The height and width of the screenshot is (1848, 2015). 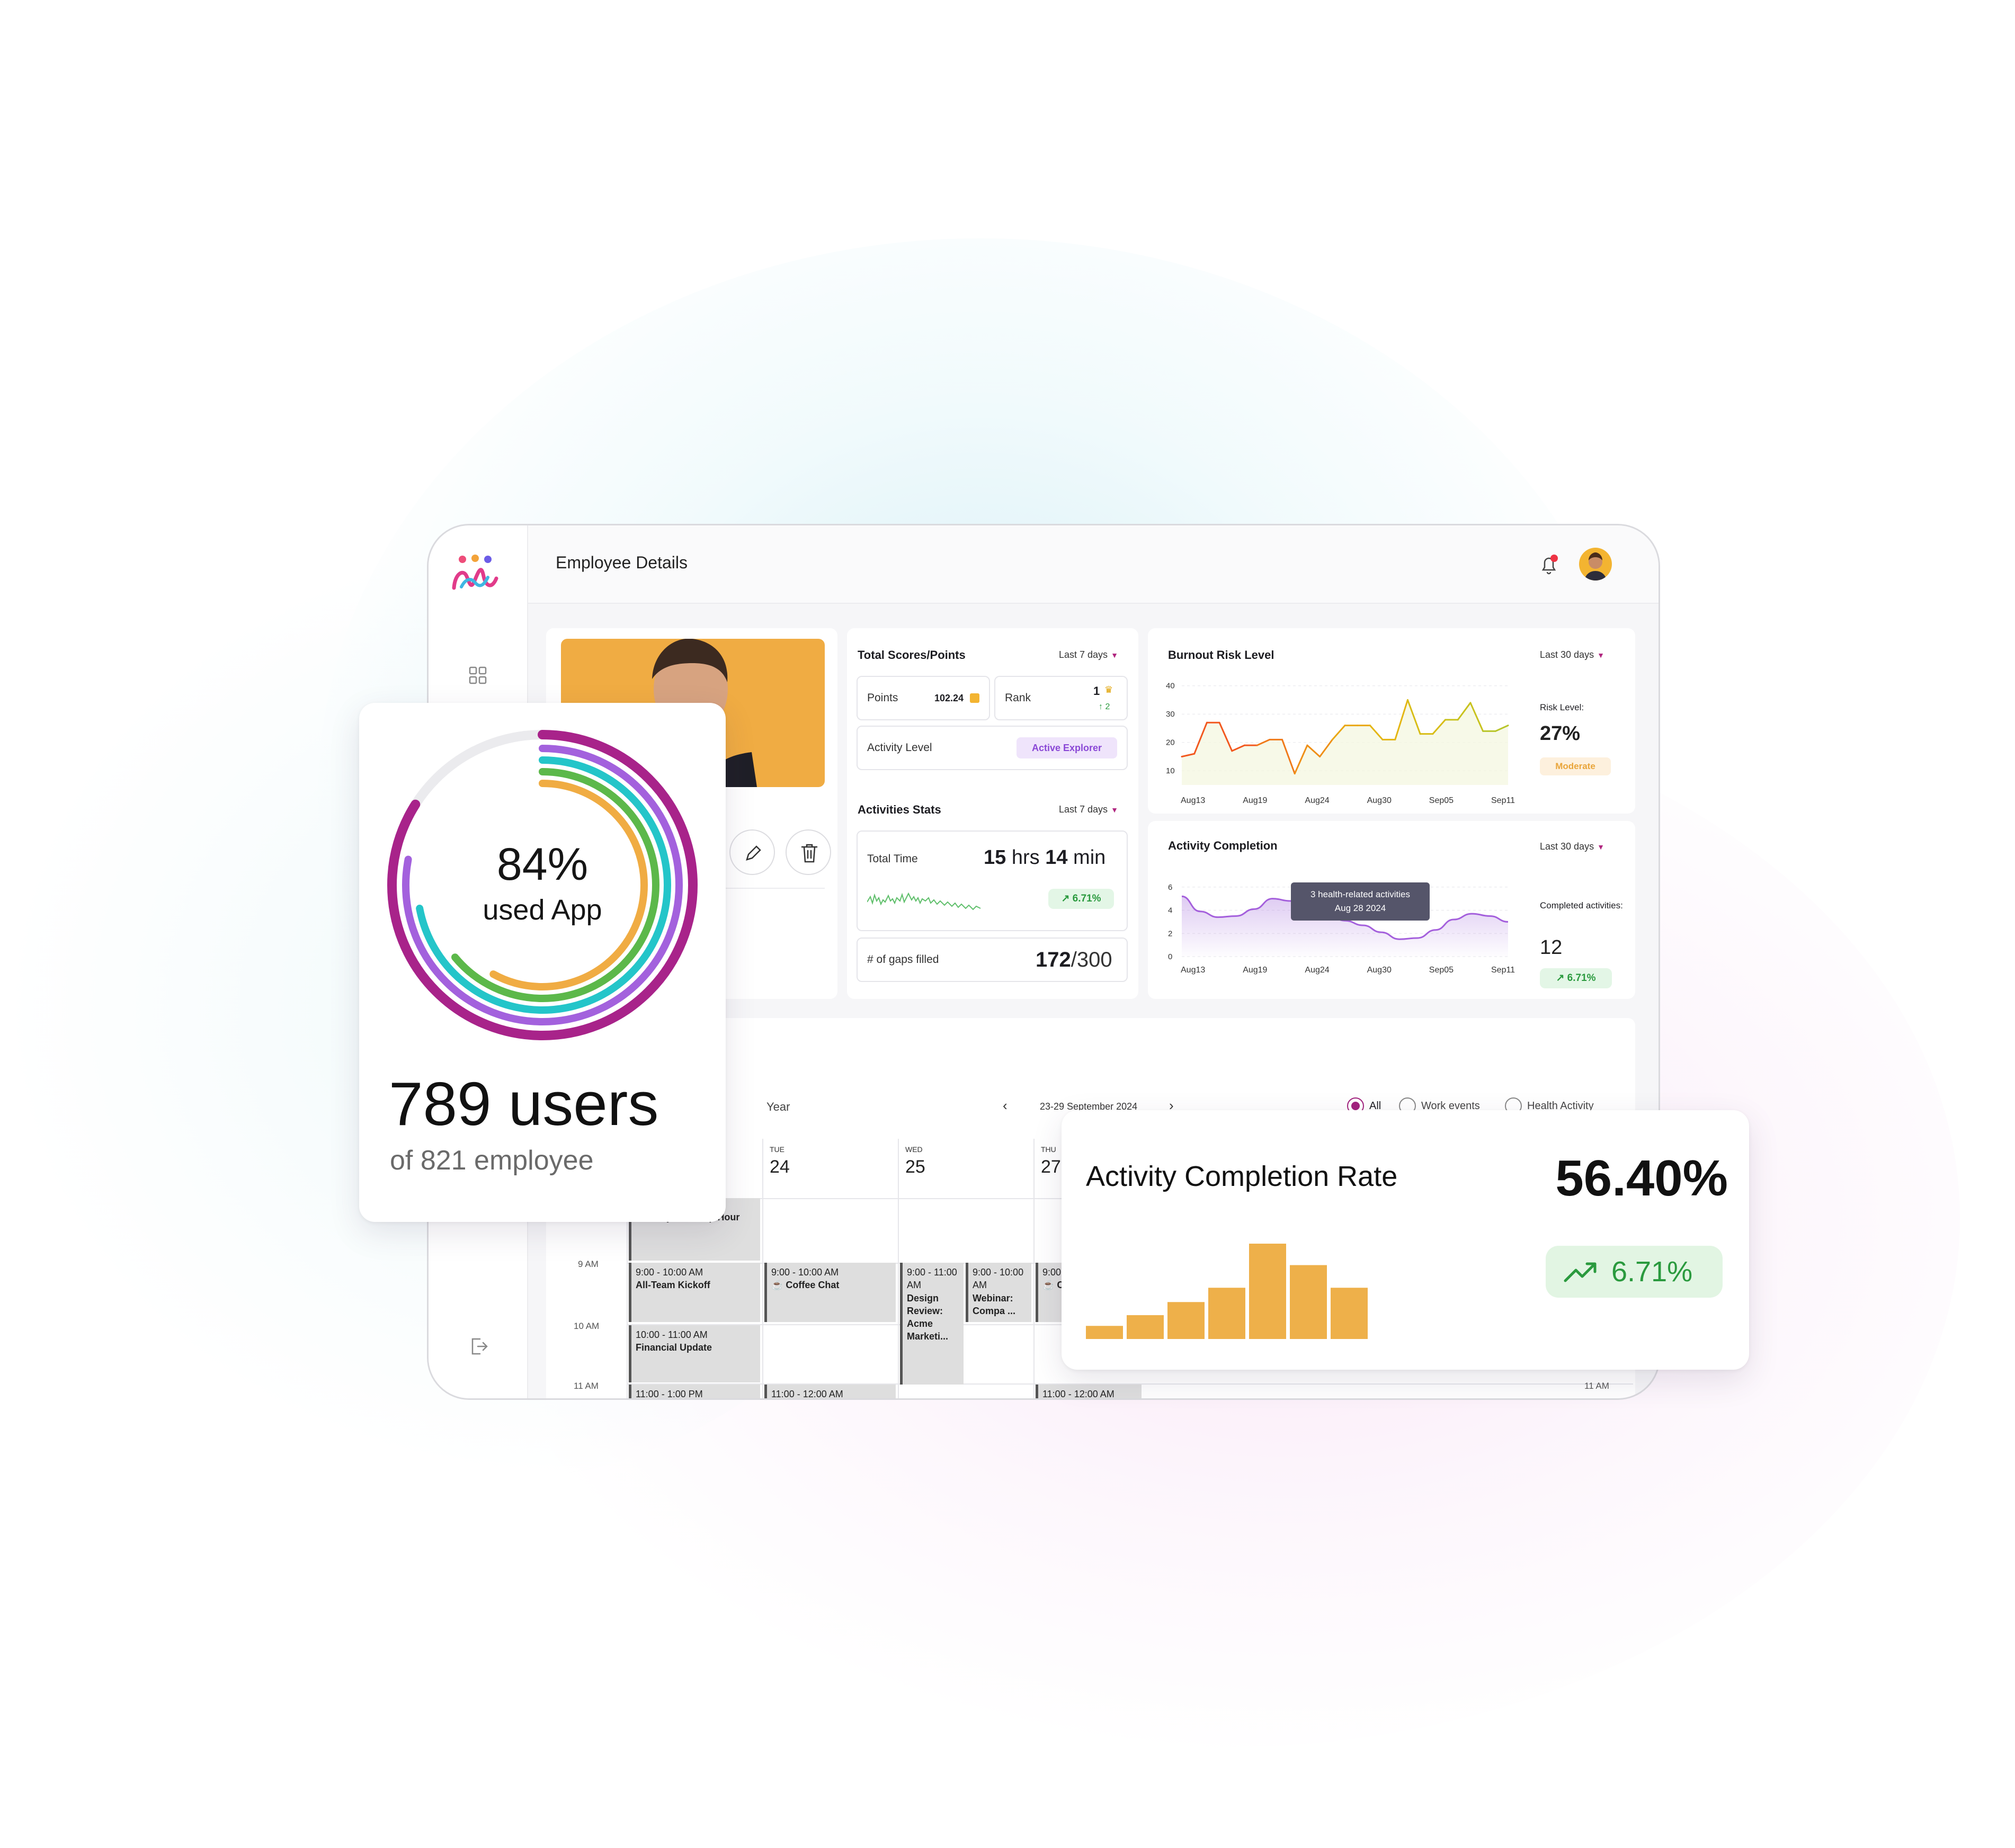 I want to click on time-label: 10 AM, so click(x=587, y=1326).